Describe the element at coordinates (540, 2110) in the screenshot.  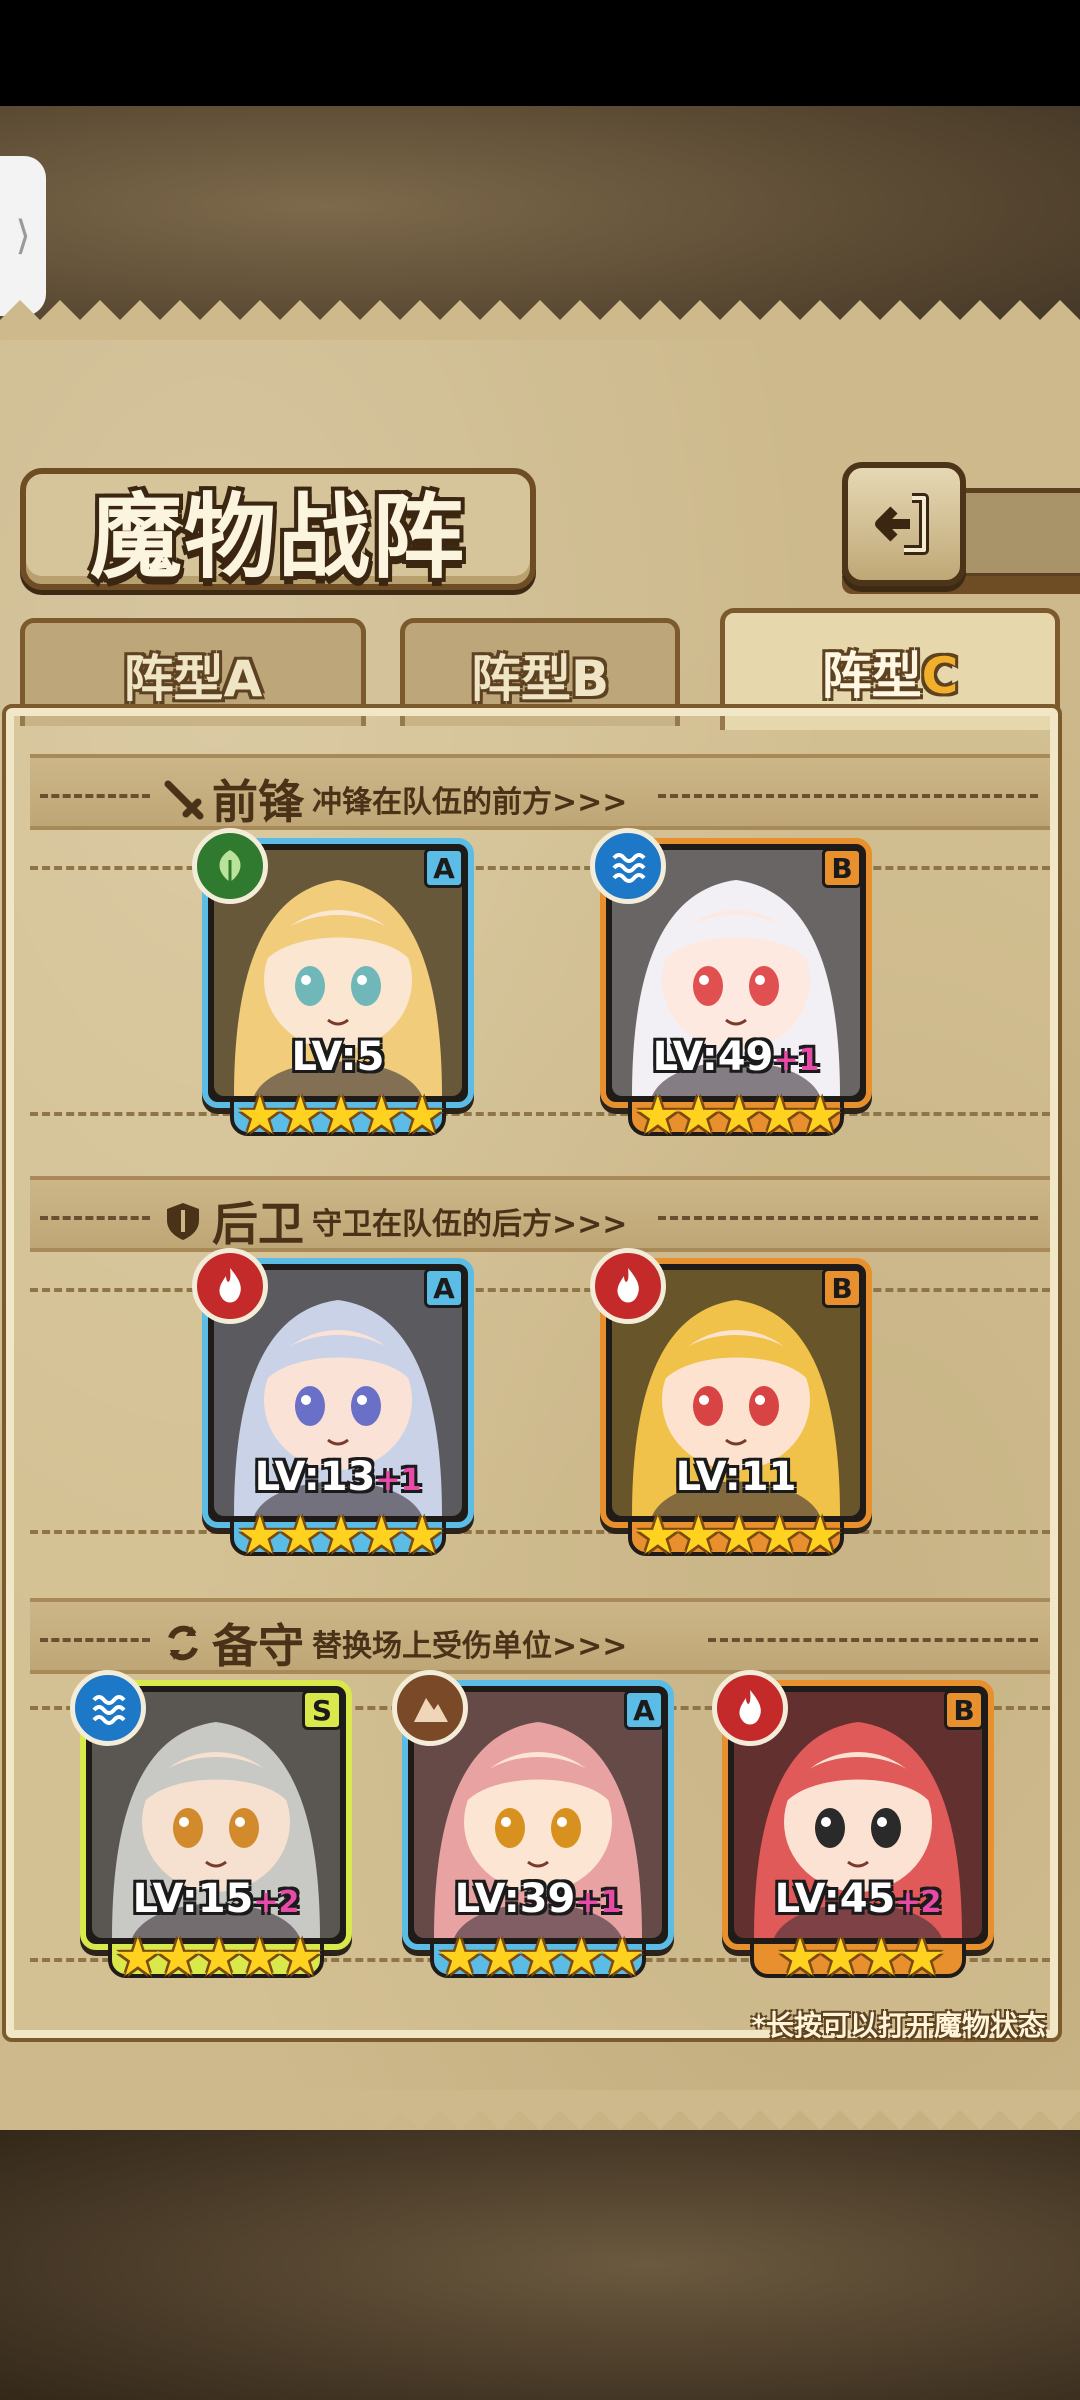
I see `torn-edge-bottom` at that location.